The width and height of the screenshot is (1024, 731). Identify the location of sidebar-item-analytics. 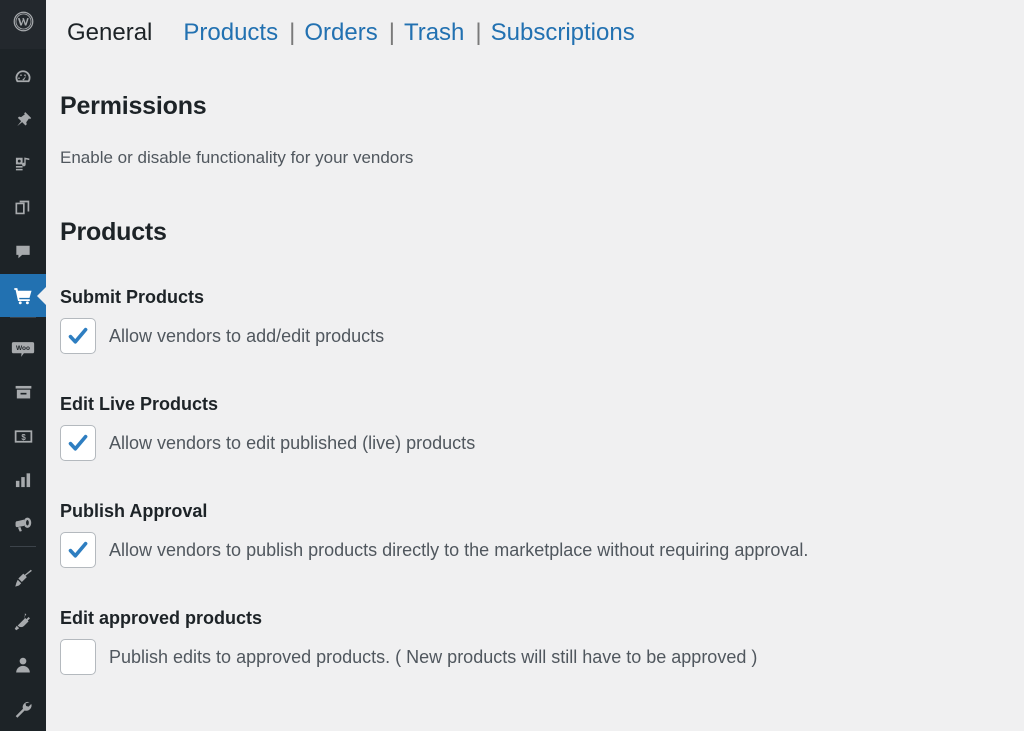
(23, 481).